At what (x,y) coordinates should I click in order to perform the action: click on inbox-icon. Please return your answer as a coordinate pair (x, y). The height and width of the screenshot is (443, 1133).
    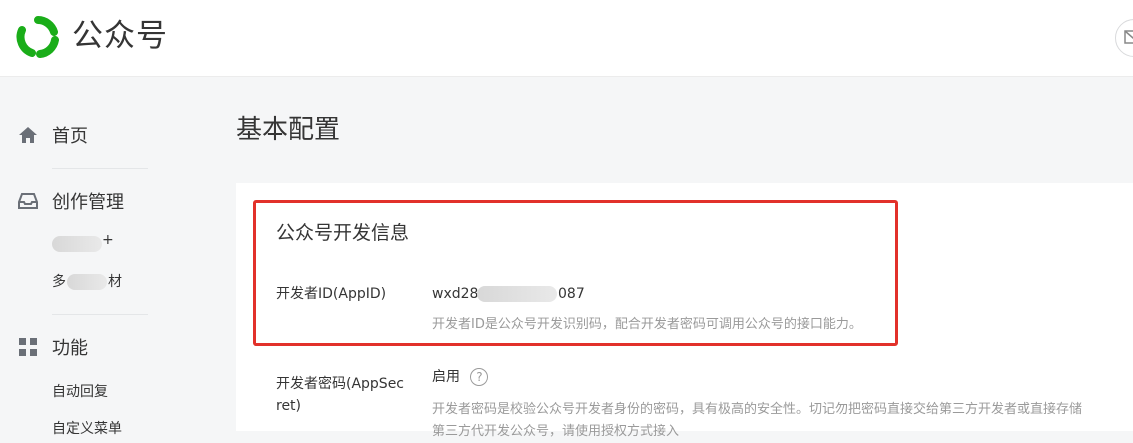
    Looking at the image, I should click on (28, 201).